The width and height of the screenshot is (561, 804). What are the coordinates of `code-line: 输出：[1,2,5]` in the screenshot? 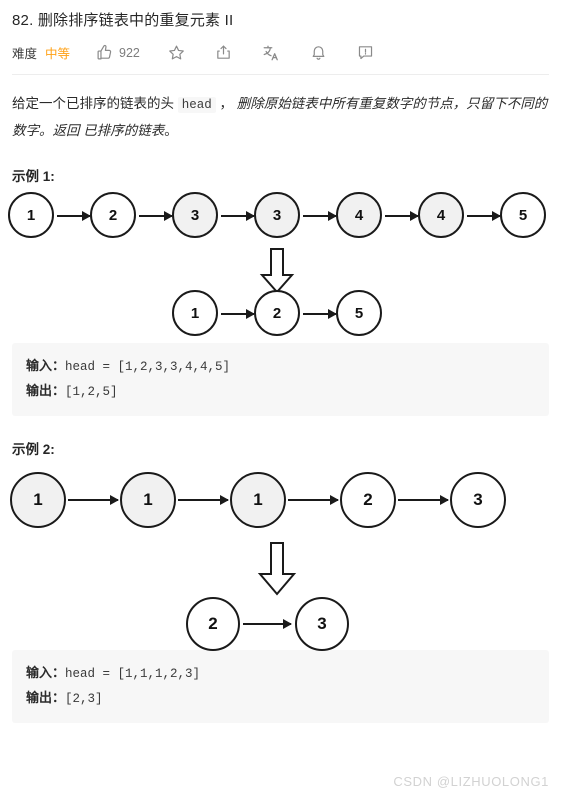 It's located at (280, 391).